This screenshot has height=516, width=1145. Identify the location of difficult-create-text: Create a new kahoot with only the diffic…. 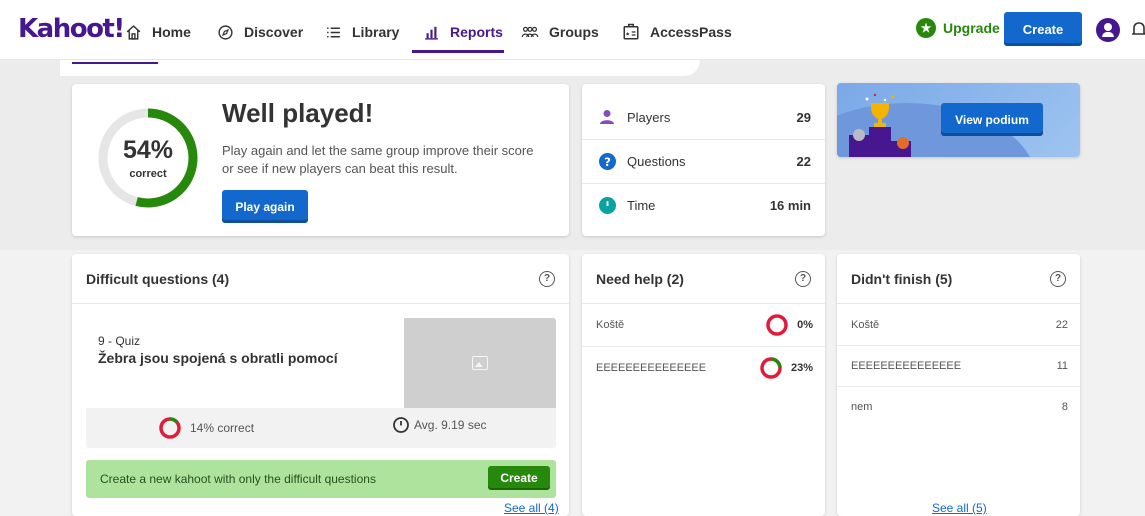
(238, 479).